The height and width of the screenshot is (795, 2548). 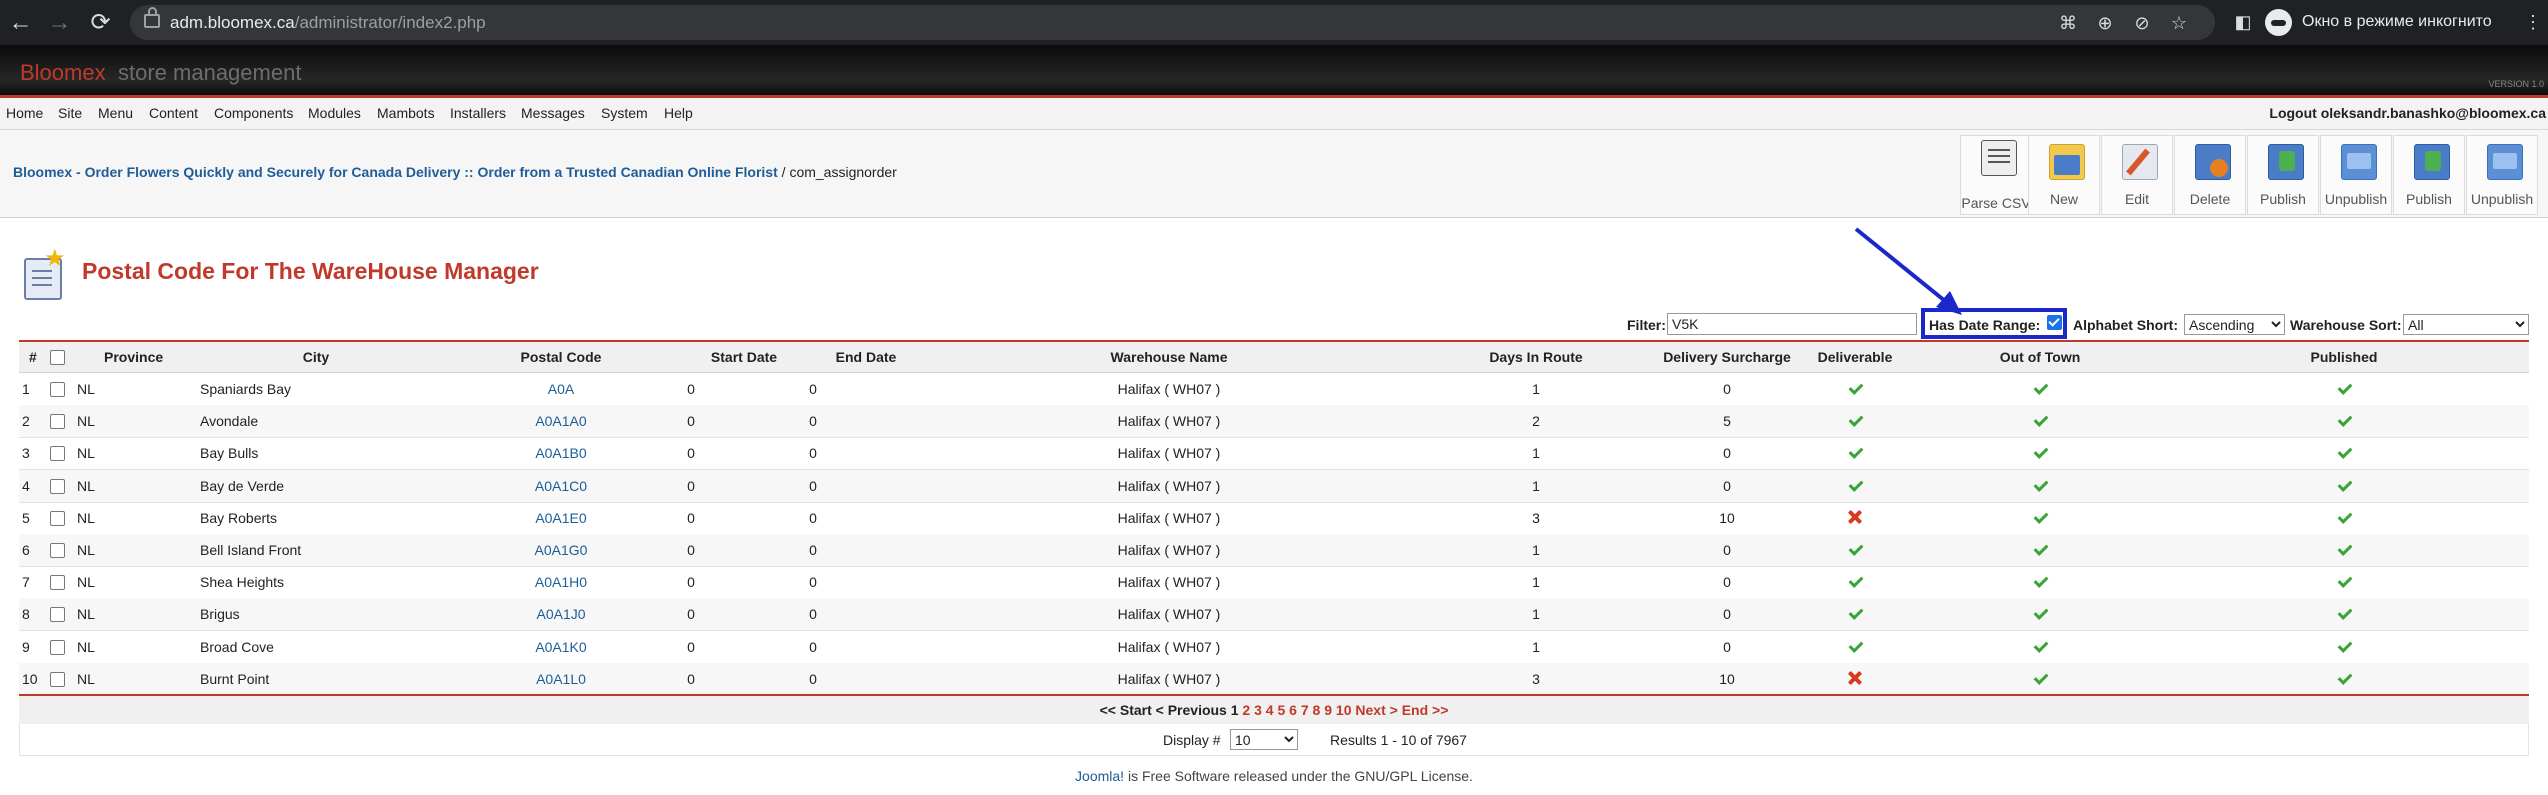 I want to click on page-link: 9, so click(x=1328, y=710).